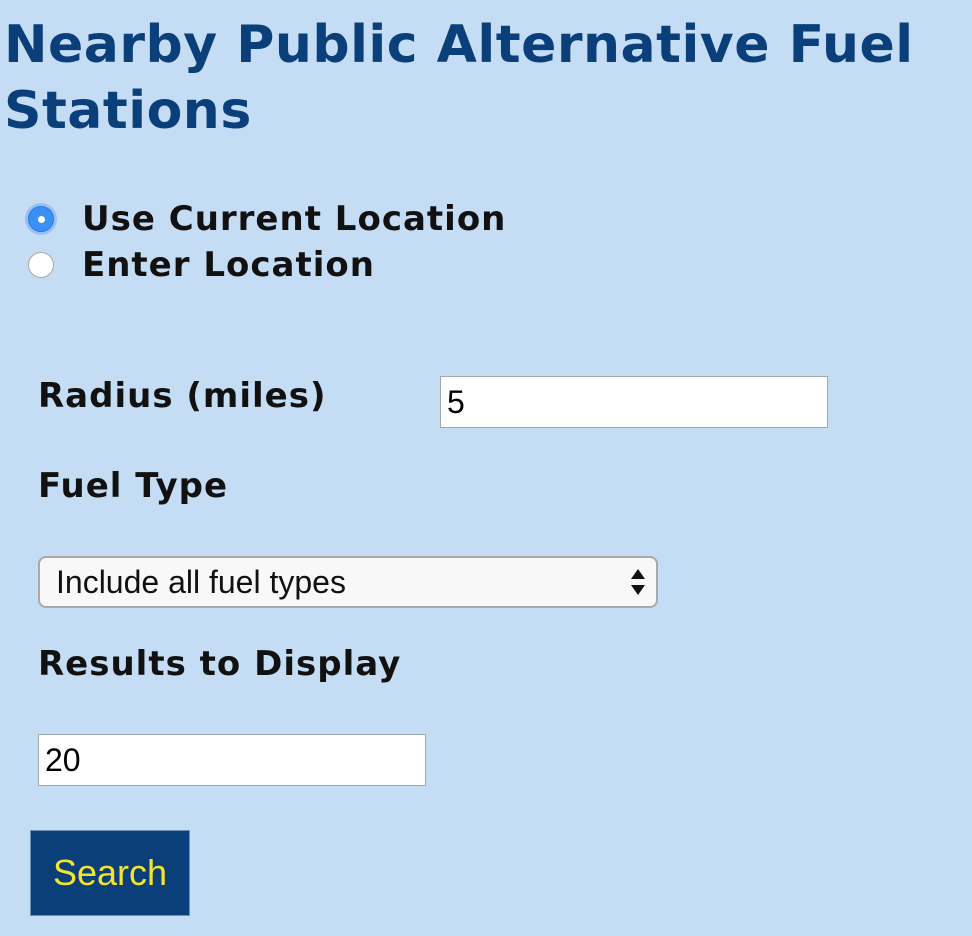  What do you see at coordinates (634, 402) in the screenshot?
I see `radius-input` at bounding box center [634, 402].